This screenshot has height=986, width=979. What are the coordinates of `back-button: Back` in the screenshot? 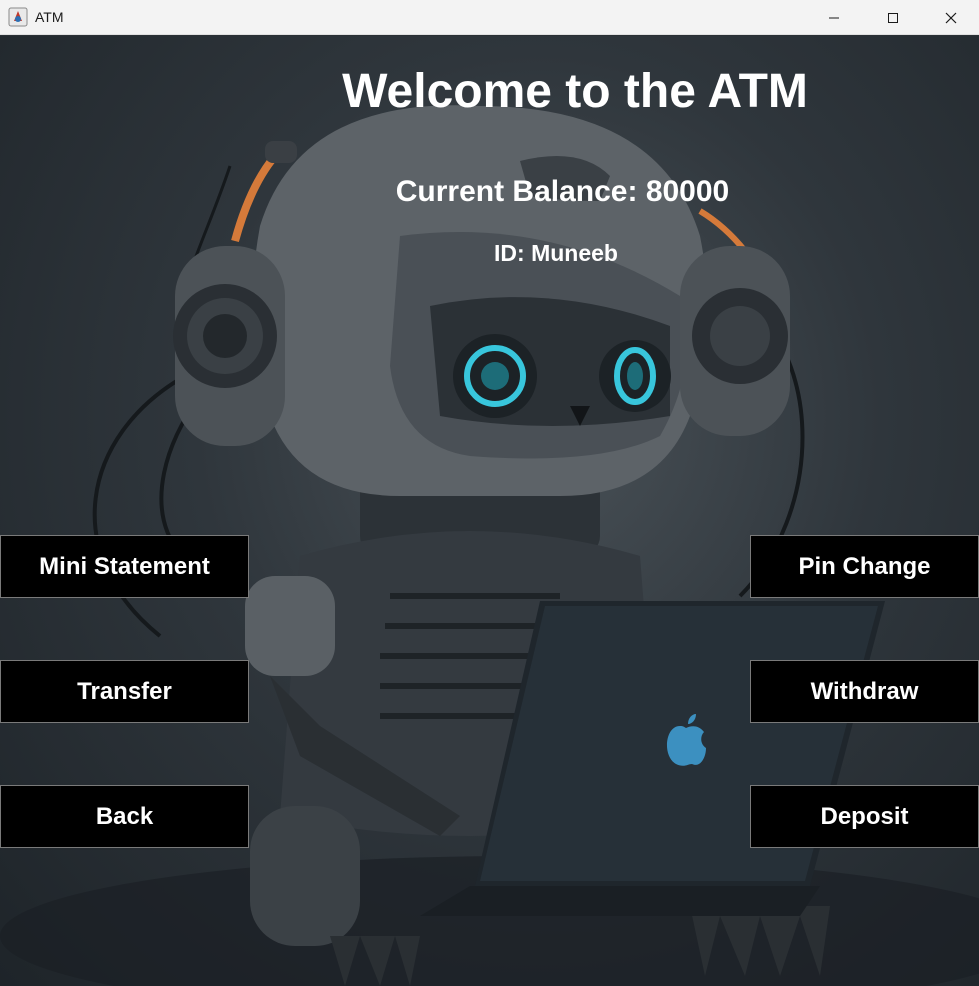 It's located at (124, 816).